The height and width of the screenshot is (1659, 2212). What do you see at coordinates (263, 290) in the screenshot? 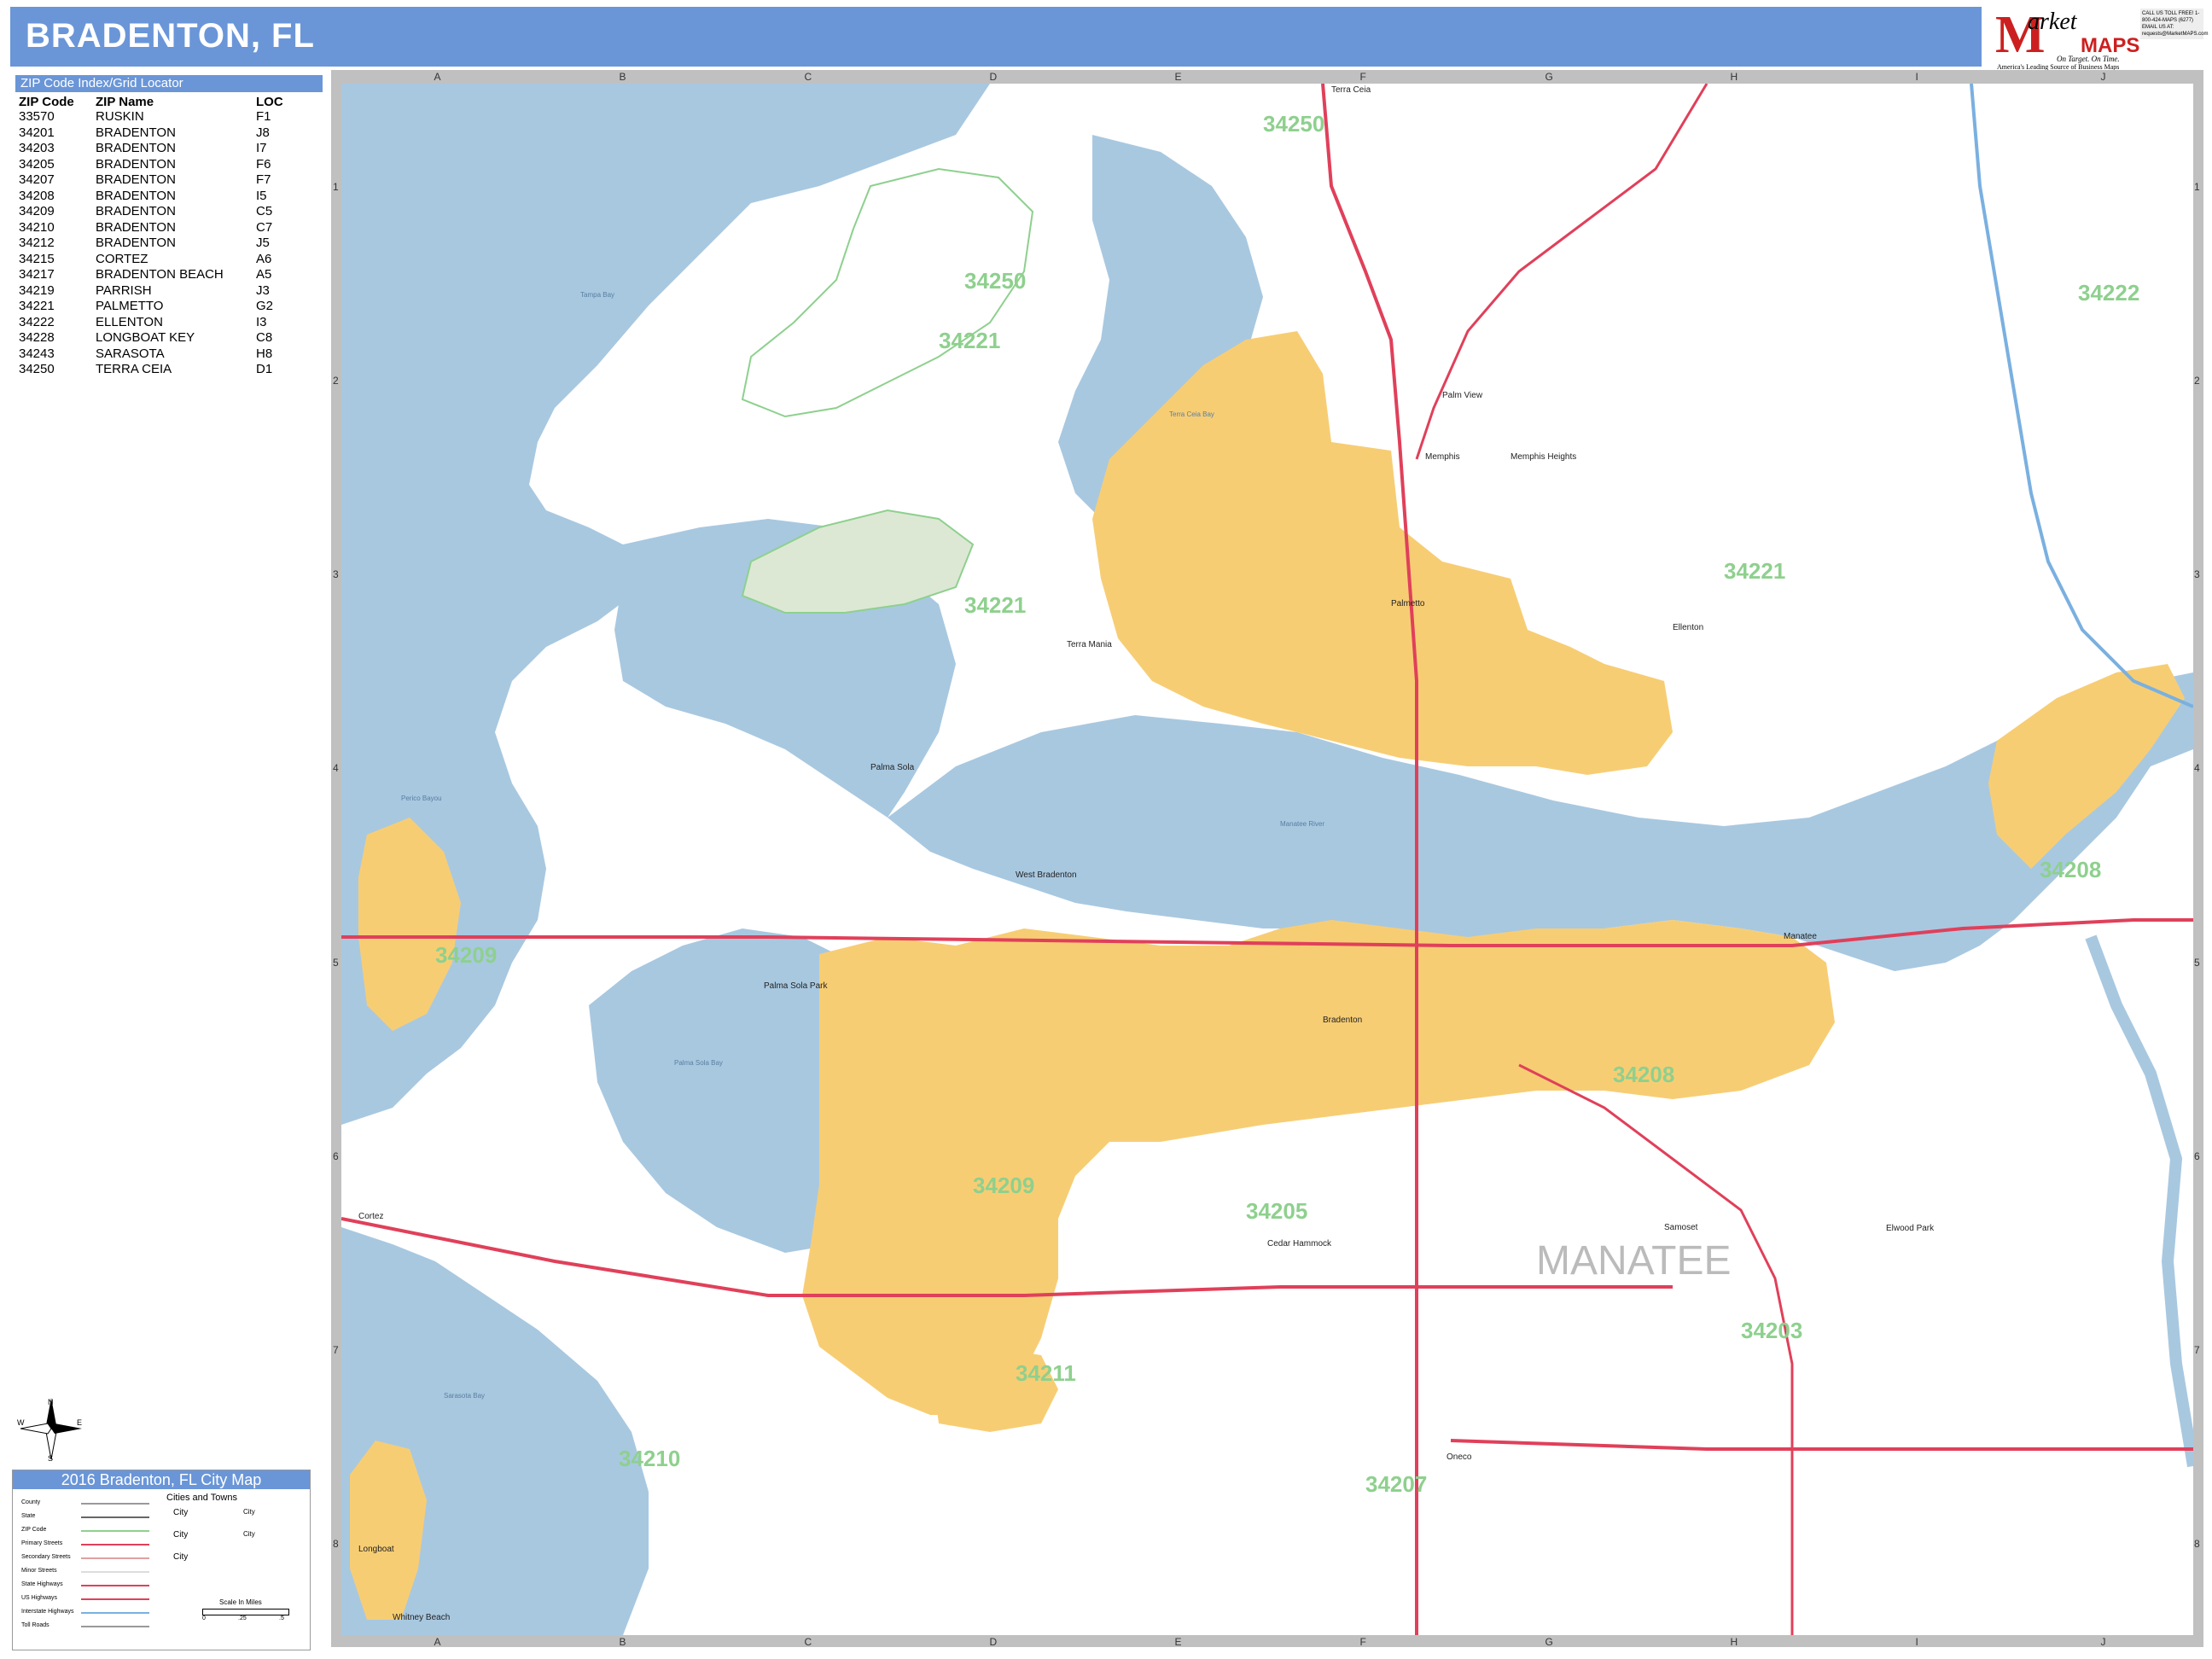
I see `loc-cell: J3` at bounding box center [263, 290].